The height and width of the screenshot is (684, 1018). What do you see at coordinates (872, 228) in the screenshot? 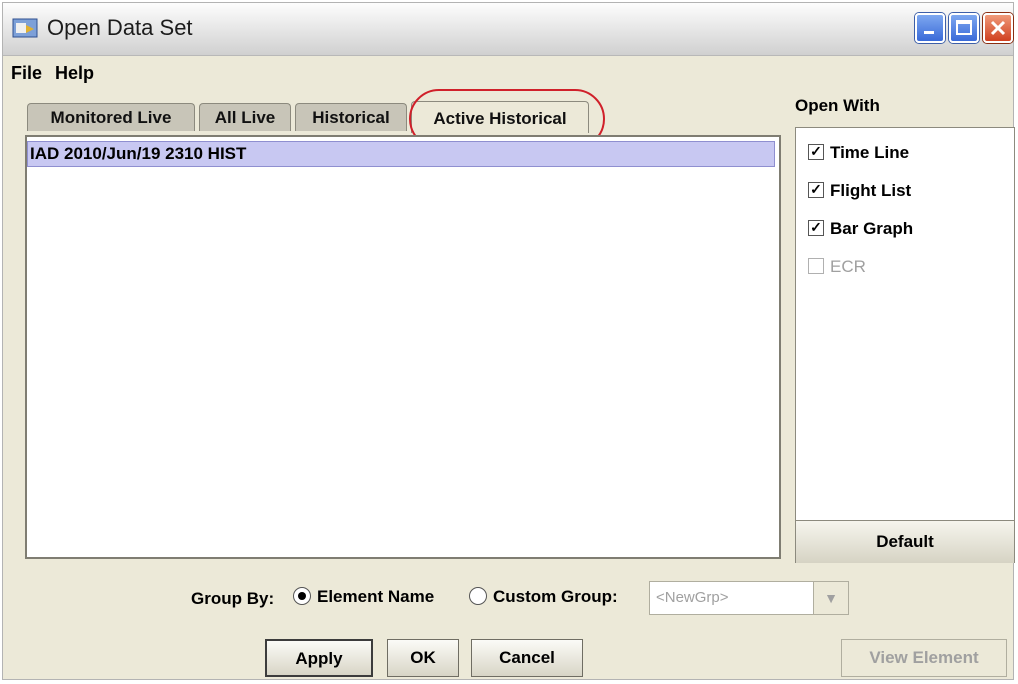
I see `bar-graph-label: Bar Graph` at bounding box center [872, 228].